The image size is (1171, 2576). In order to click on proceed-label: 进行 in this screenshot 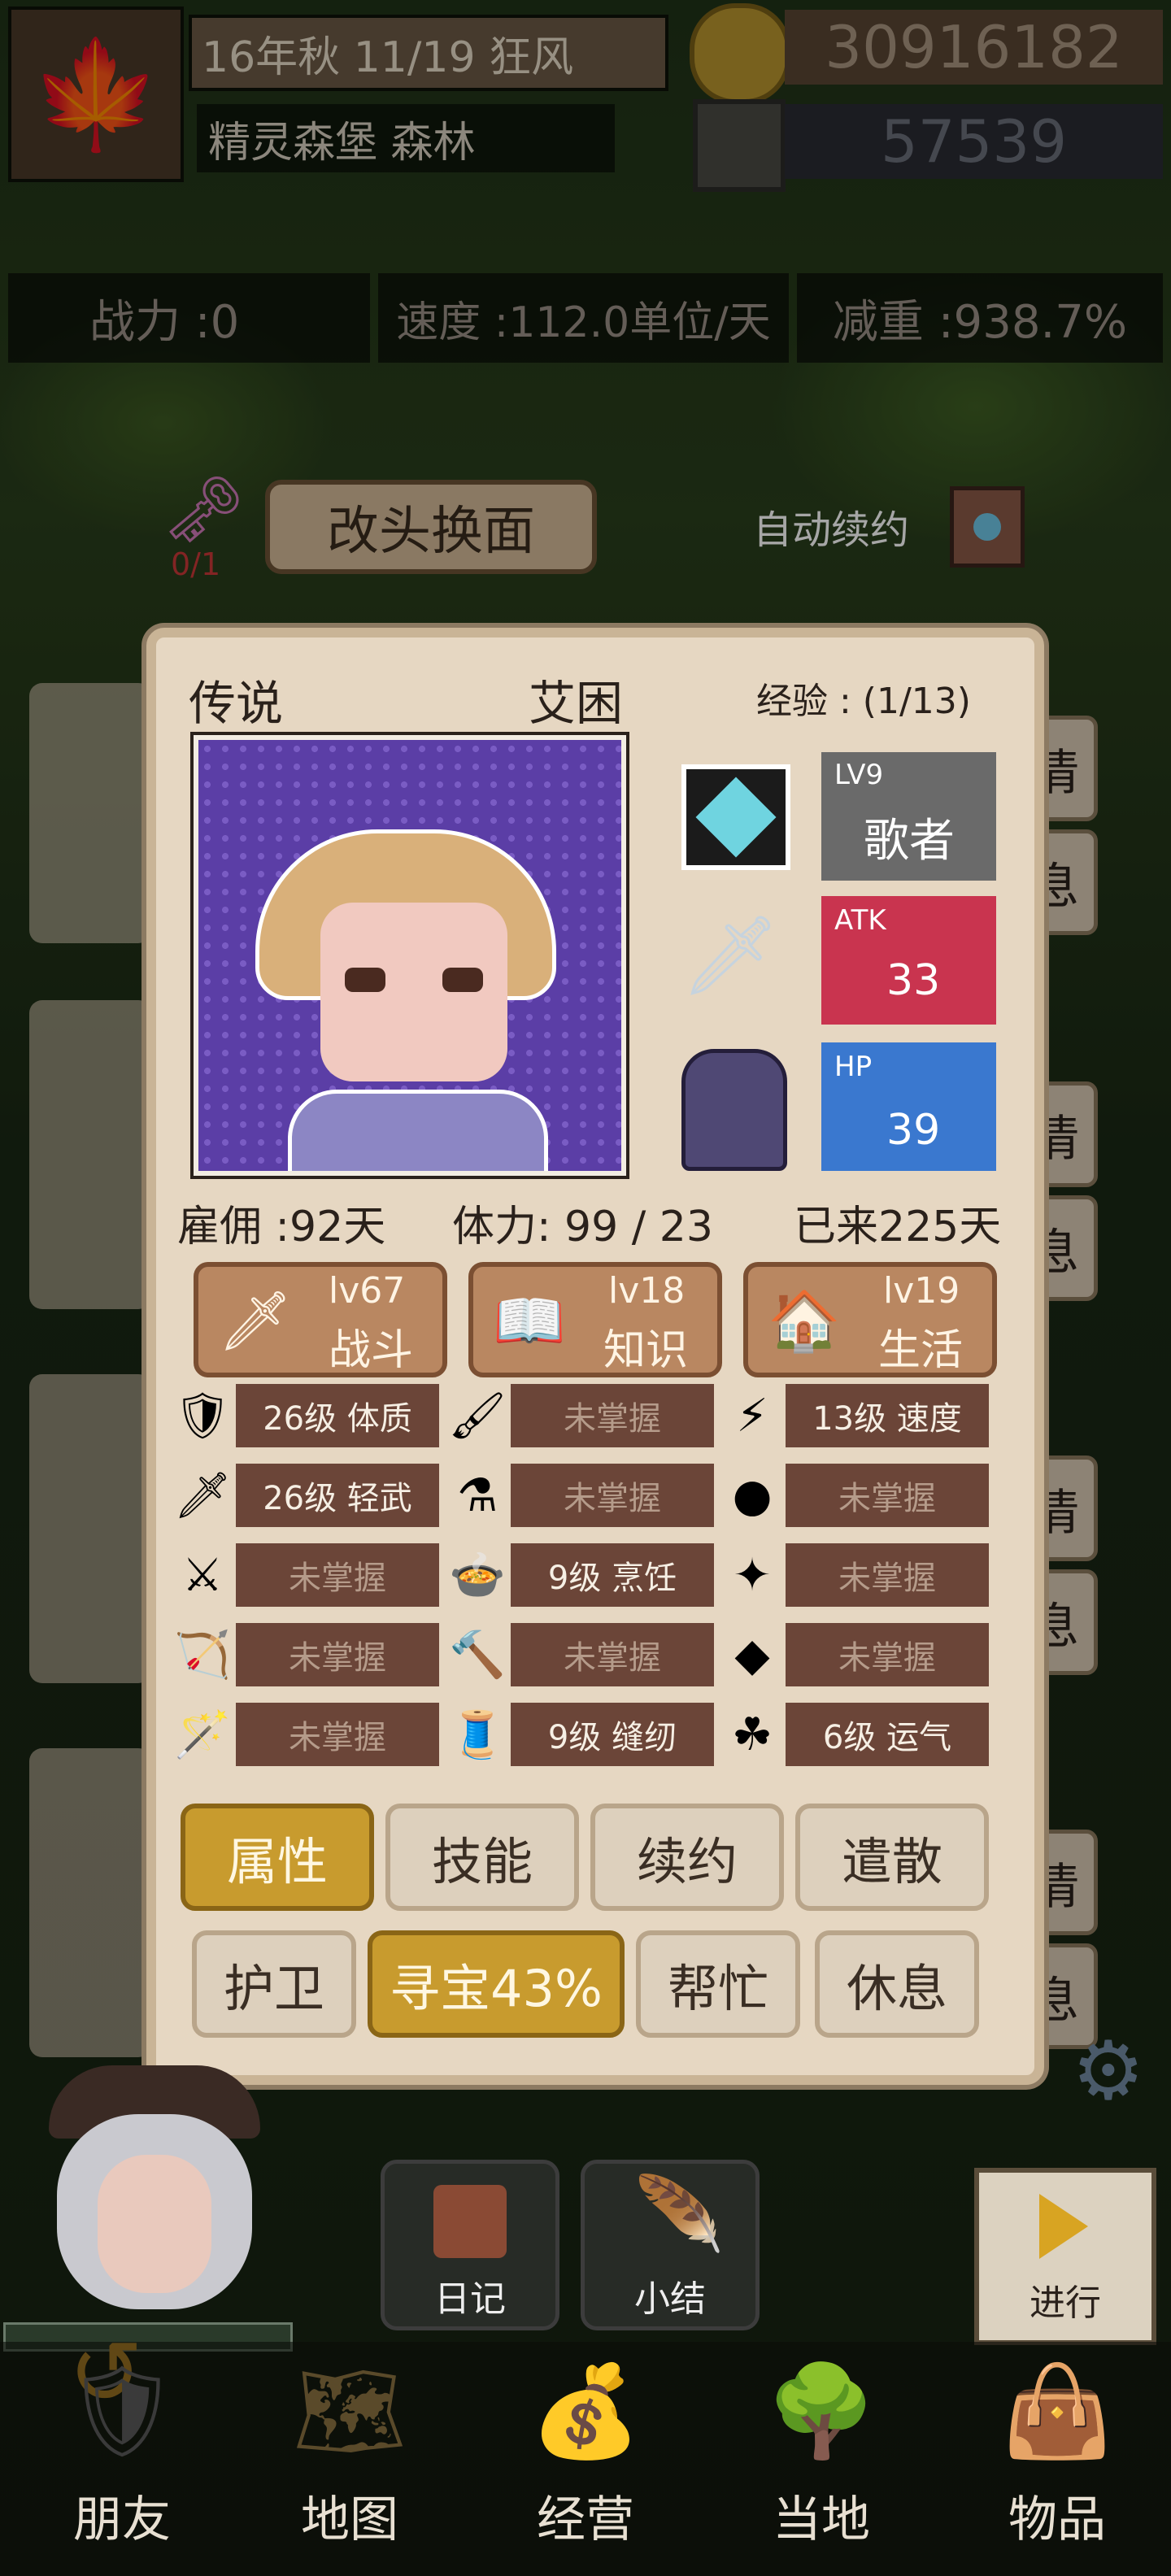, I will do `click(1066, 2303)`.